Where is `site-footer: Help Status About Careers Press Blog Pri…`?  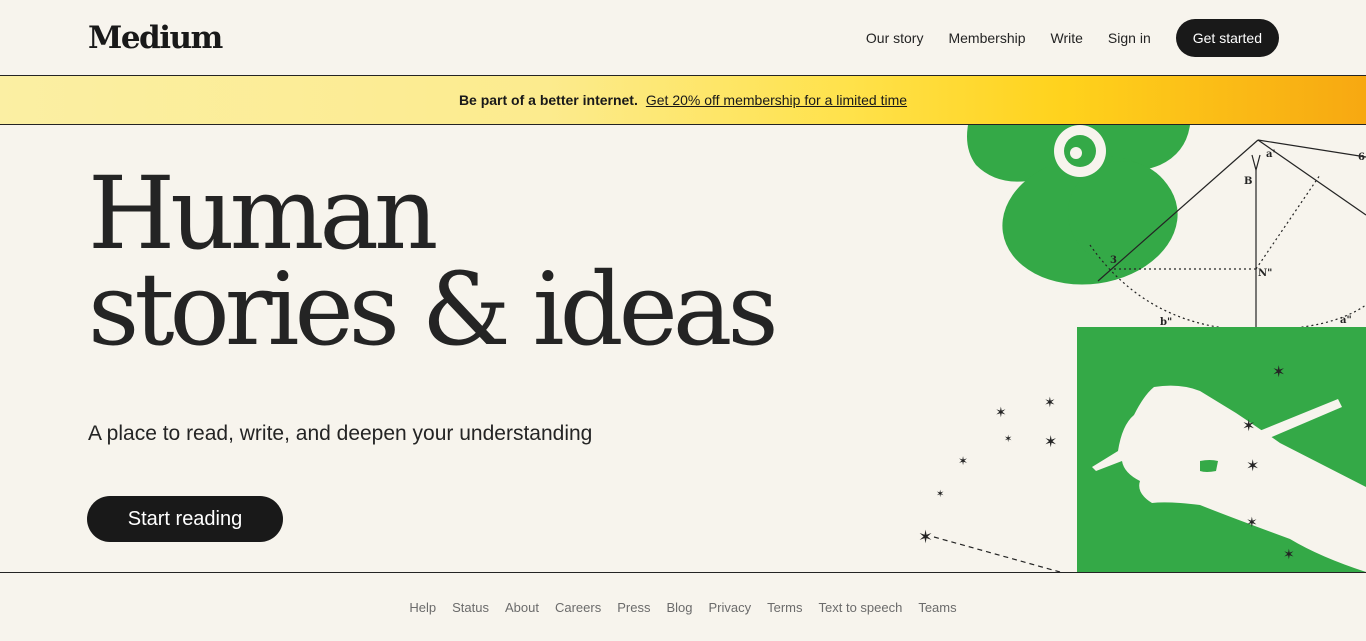
site-footer: Help Status About Careers Press Blog Pri… is located at coordinates (683, 606).